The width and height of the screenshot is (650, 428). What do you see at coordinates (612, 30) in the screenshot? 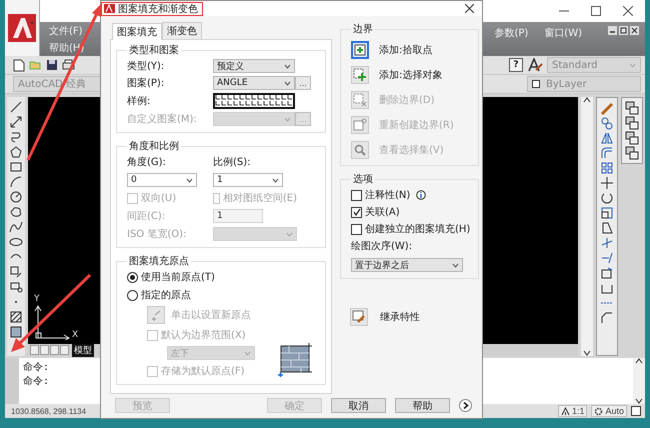
I see `minimize-icon` at bounding box center [612, 30].